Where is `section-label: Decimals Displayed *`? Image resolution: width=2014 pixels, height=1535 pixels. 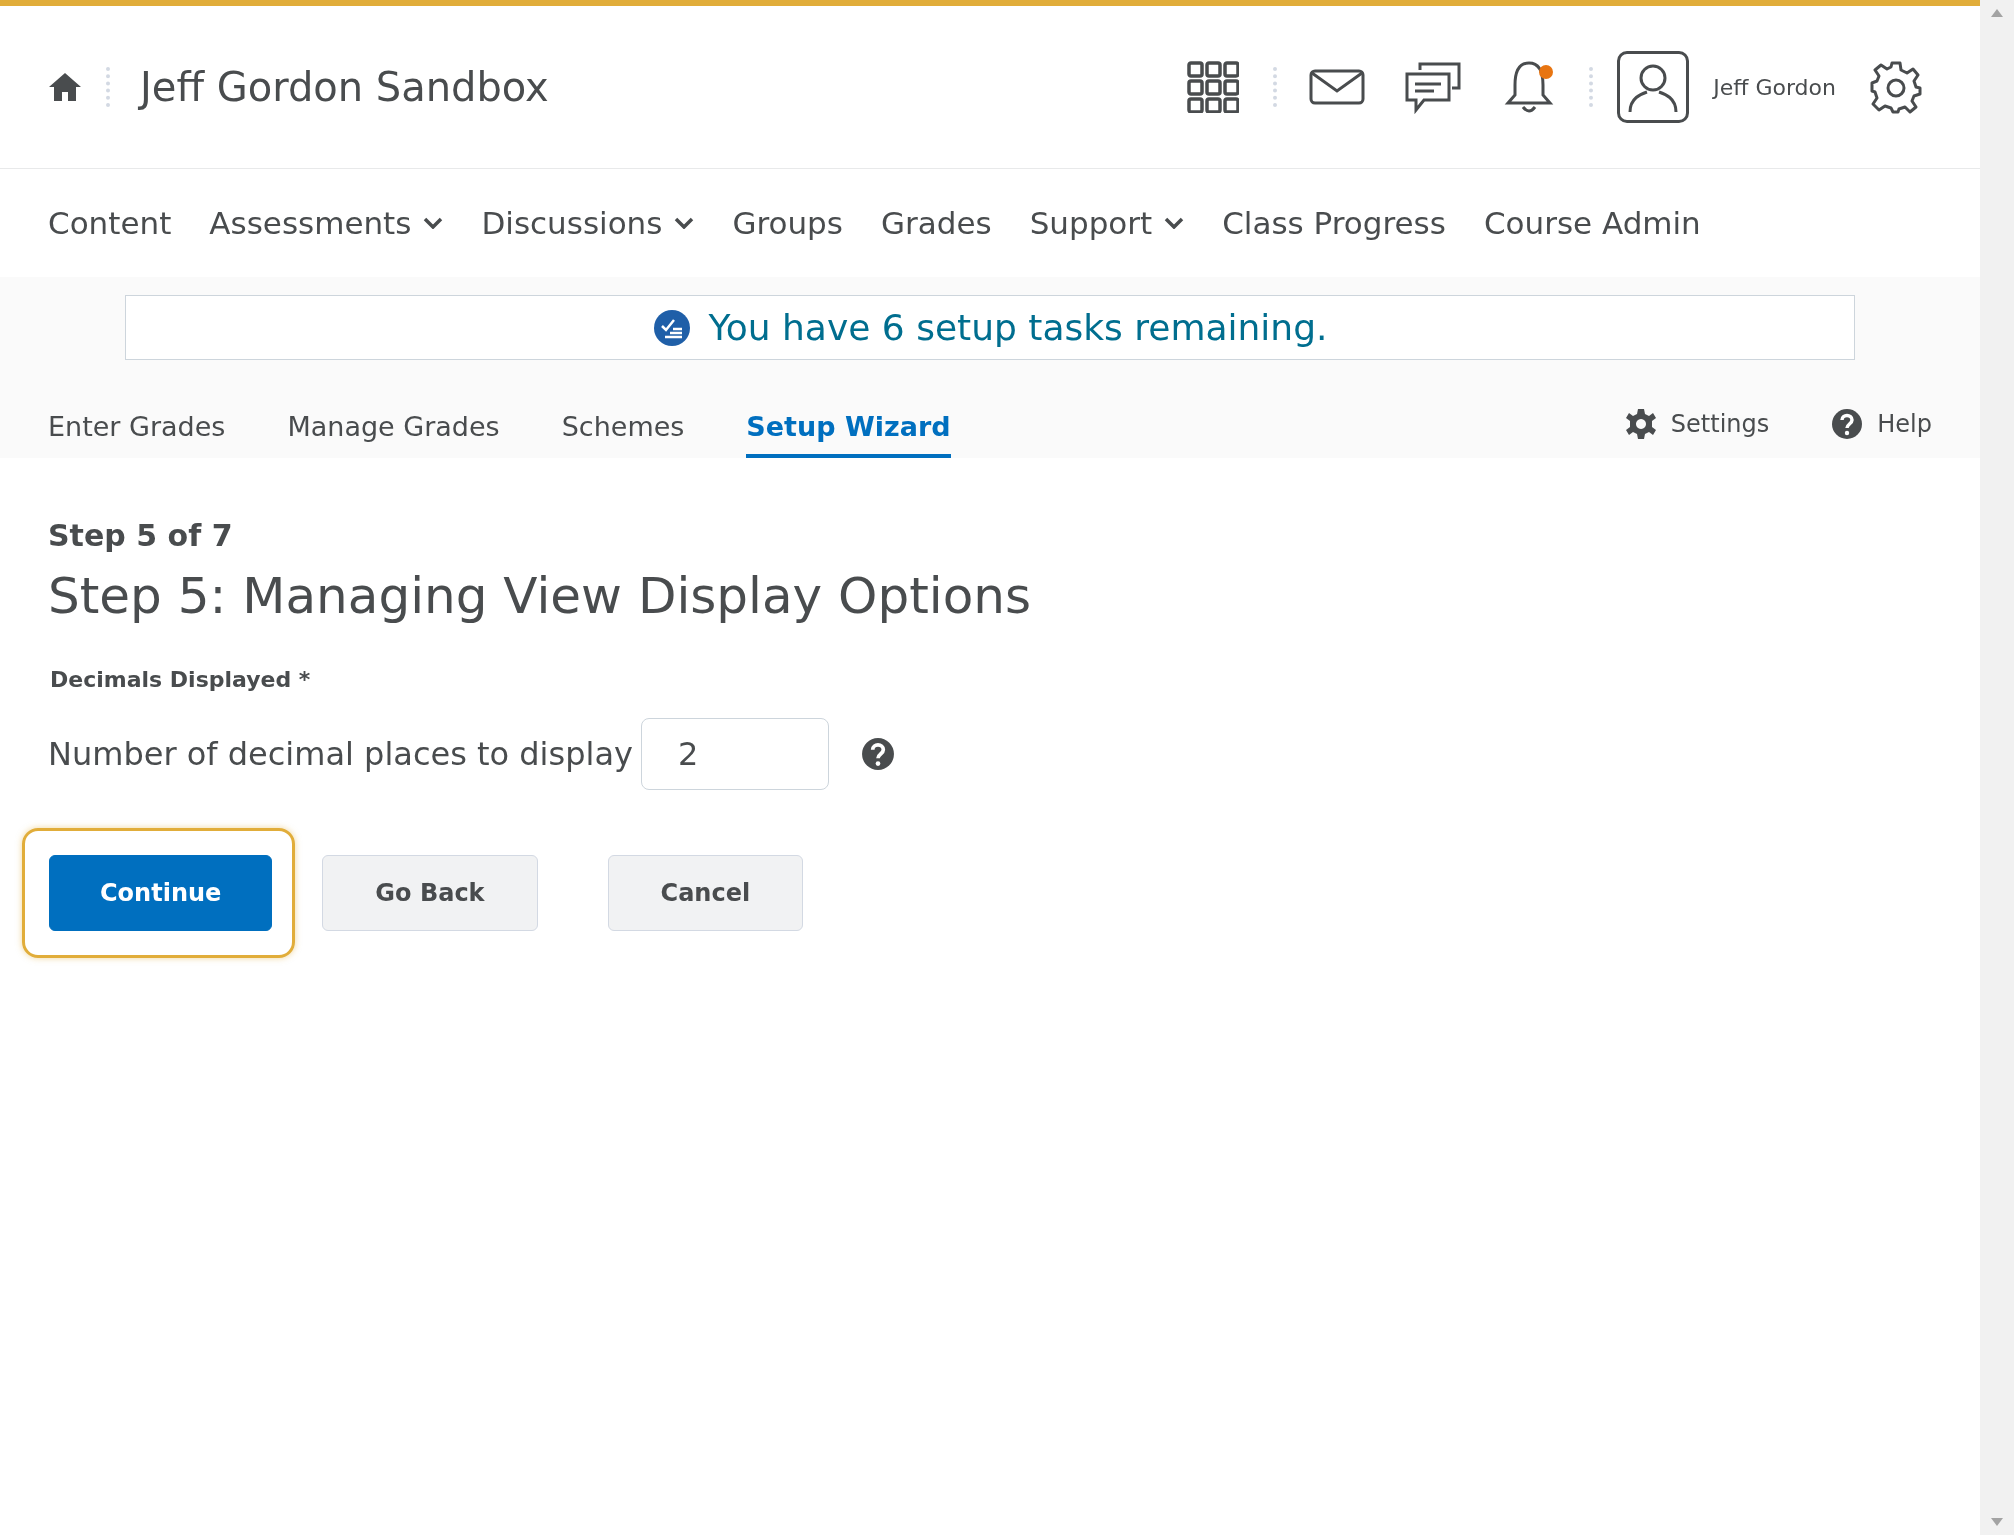
section-label: Decimals Displayed * is located at coordinates (181, 679).